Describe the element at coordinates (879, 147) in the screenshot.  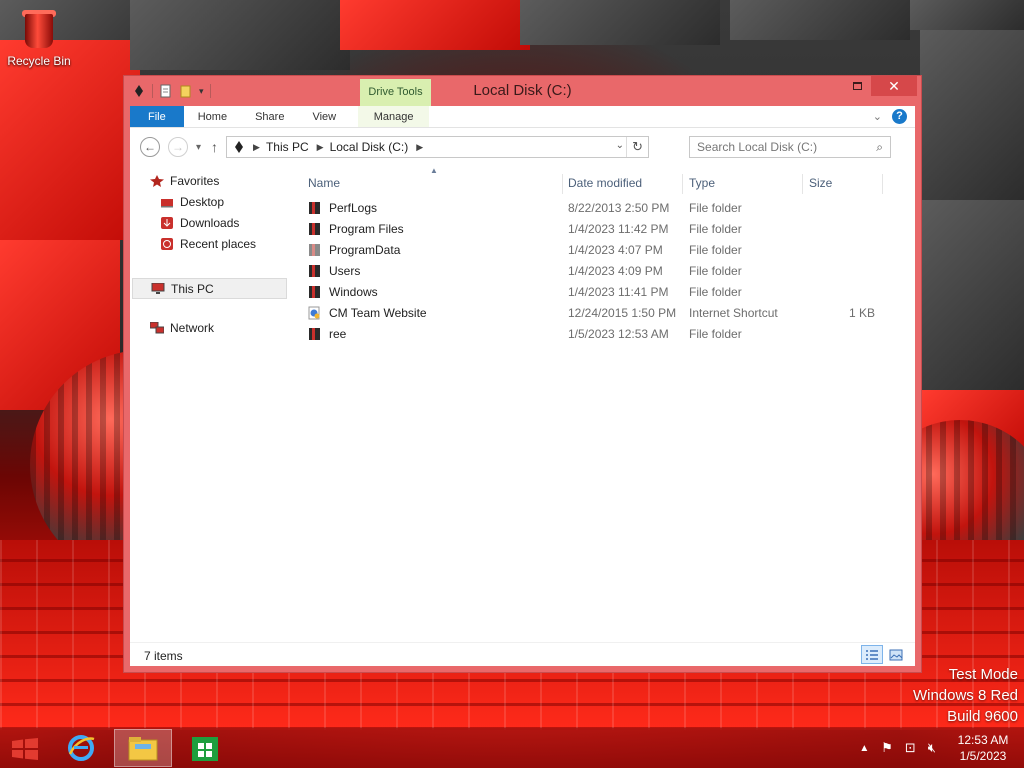
I see `search-icon: ⌕` at that location.